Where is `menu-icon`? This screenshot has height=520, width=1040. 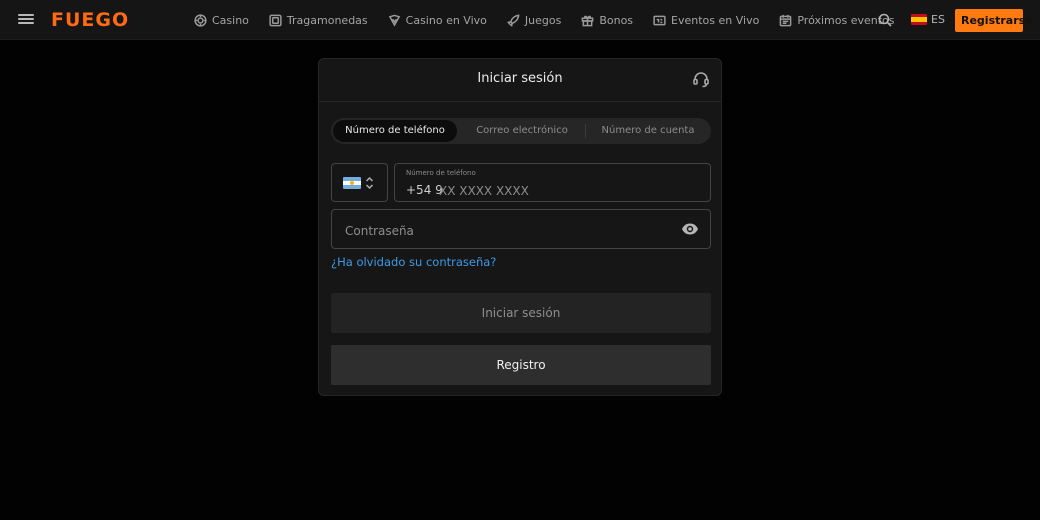
menu-icon is located at coordinates (26, 20).